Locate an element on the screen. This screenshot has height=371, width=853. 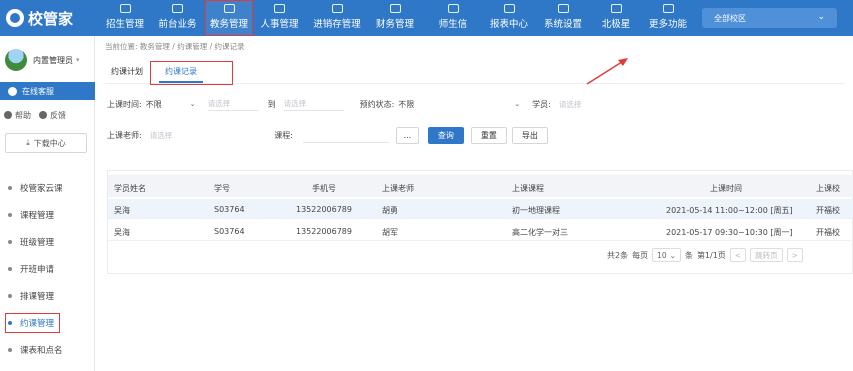
page-size-select: 10 ⌄ is located at coordinates (666, 255).